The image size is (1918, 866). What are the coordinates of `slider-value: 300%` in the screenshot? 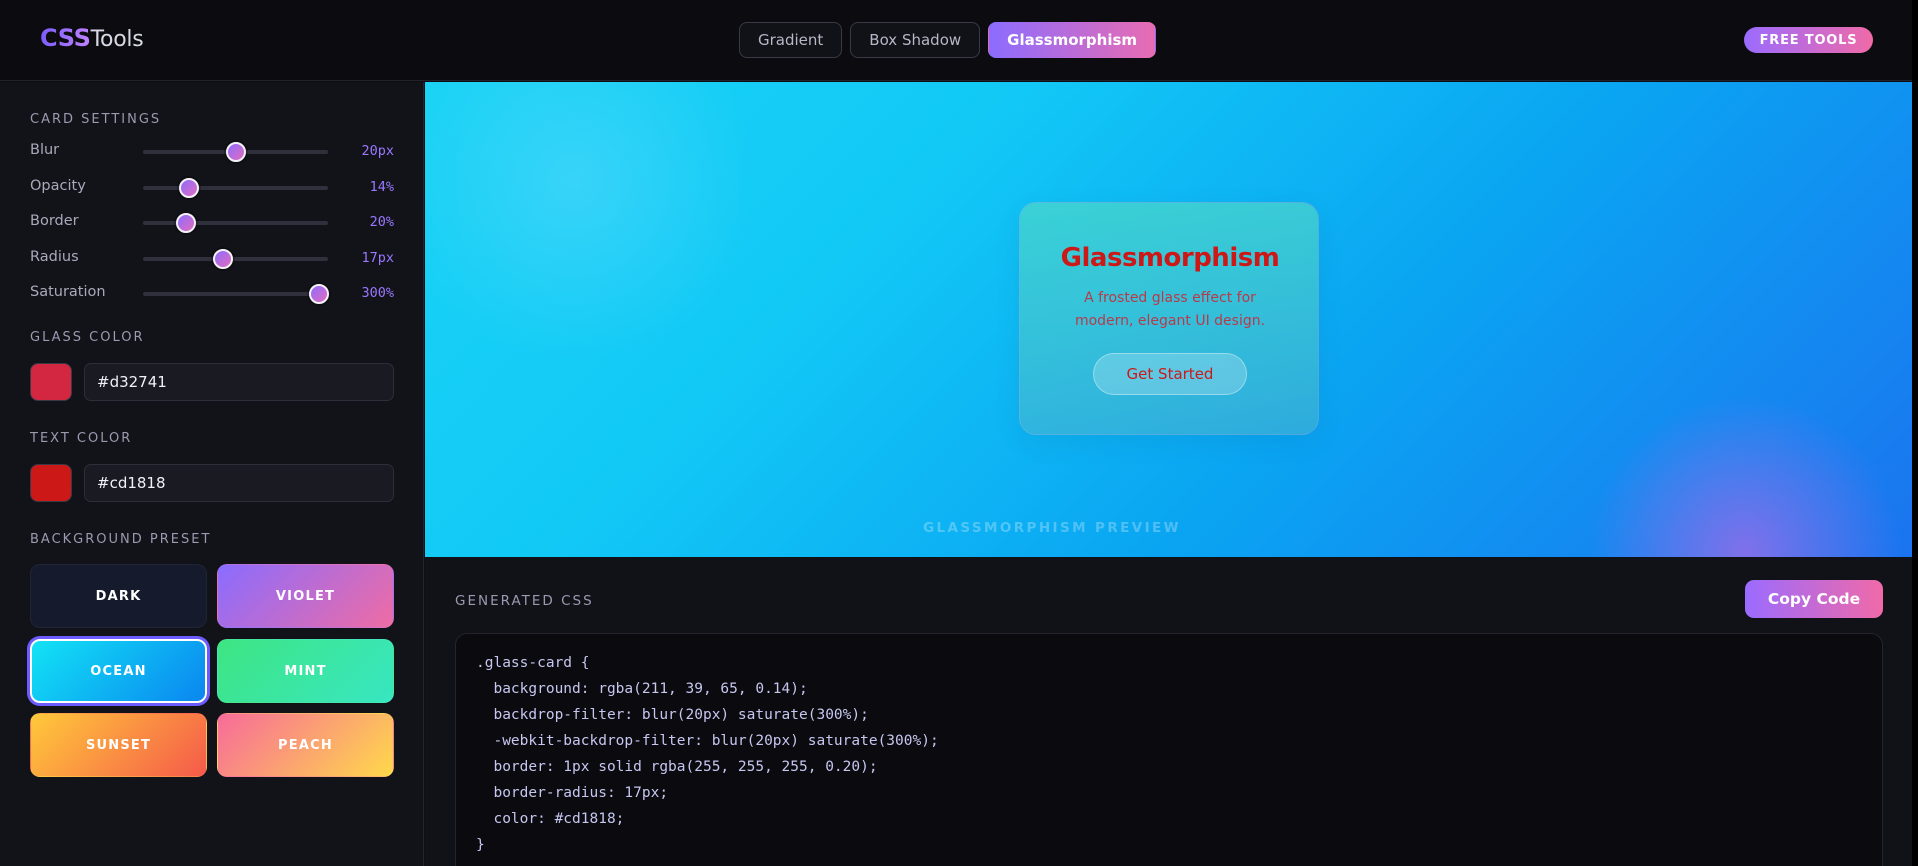 It's located at (377, 293).